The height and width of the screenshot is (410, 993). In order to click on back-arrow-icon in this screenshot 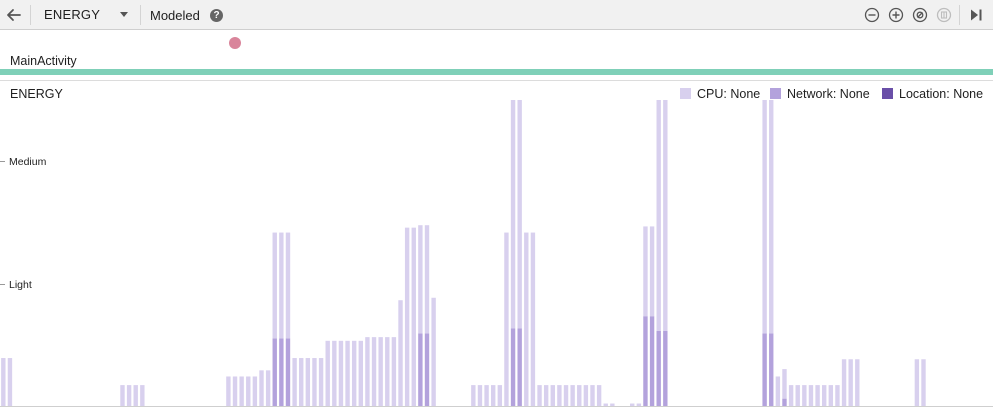, I will do `click(14, 15)`.